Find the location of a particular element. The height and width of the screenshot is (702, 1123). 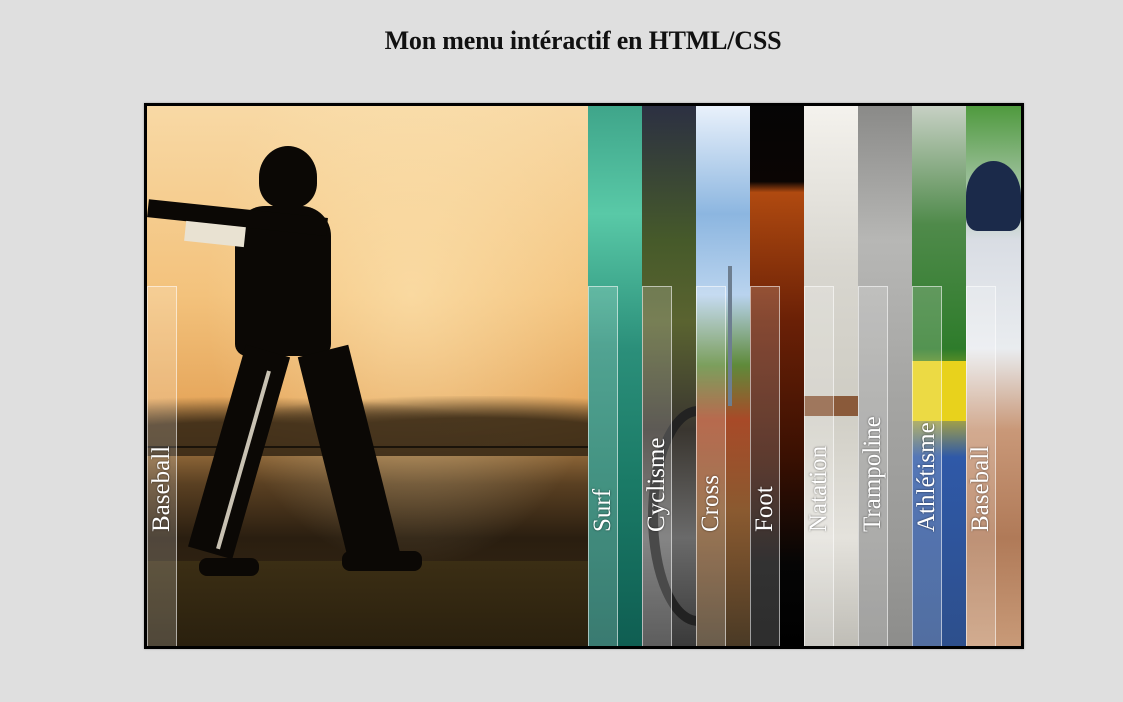

menu-label-cross: Cross is located at coordinates (710, 503).